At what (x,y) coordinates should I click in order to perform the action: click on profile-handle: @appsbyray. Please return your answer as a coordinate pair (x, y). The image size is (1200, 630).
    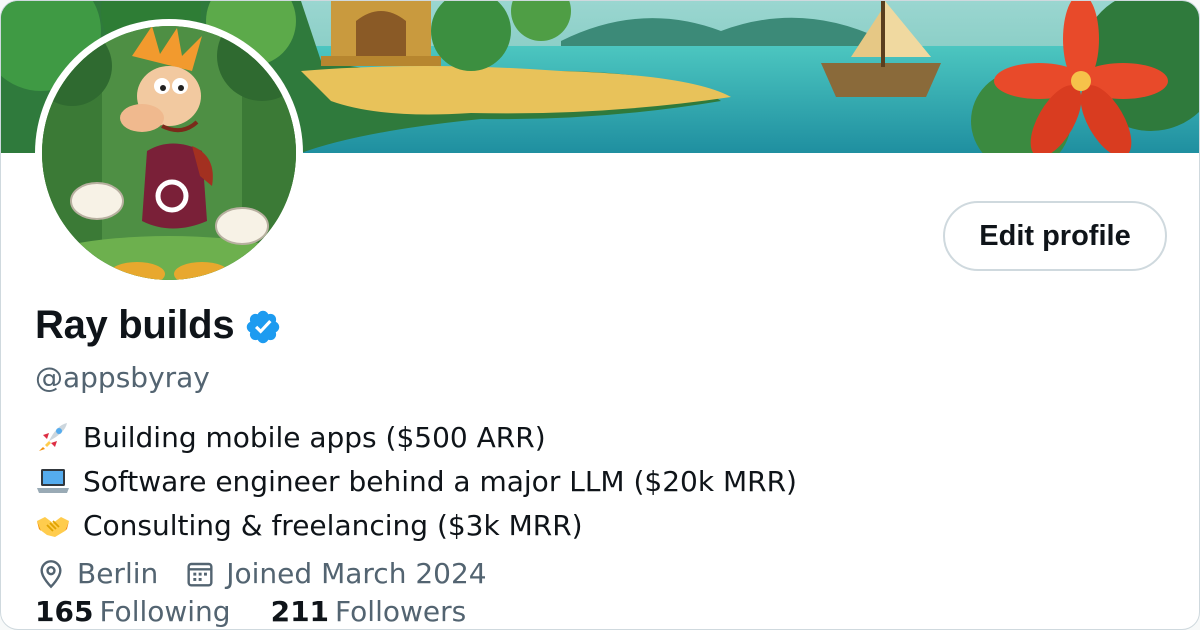
    Looking at the image, I should click on (122, 377).